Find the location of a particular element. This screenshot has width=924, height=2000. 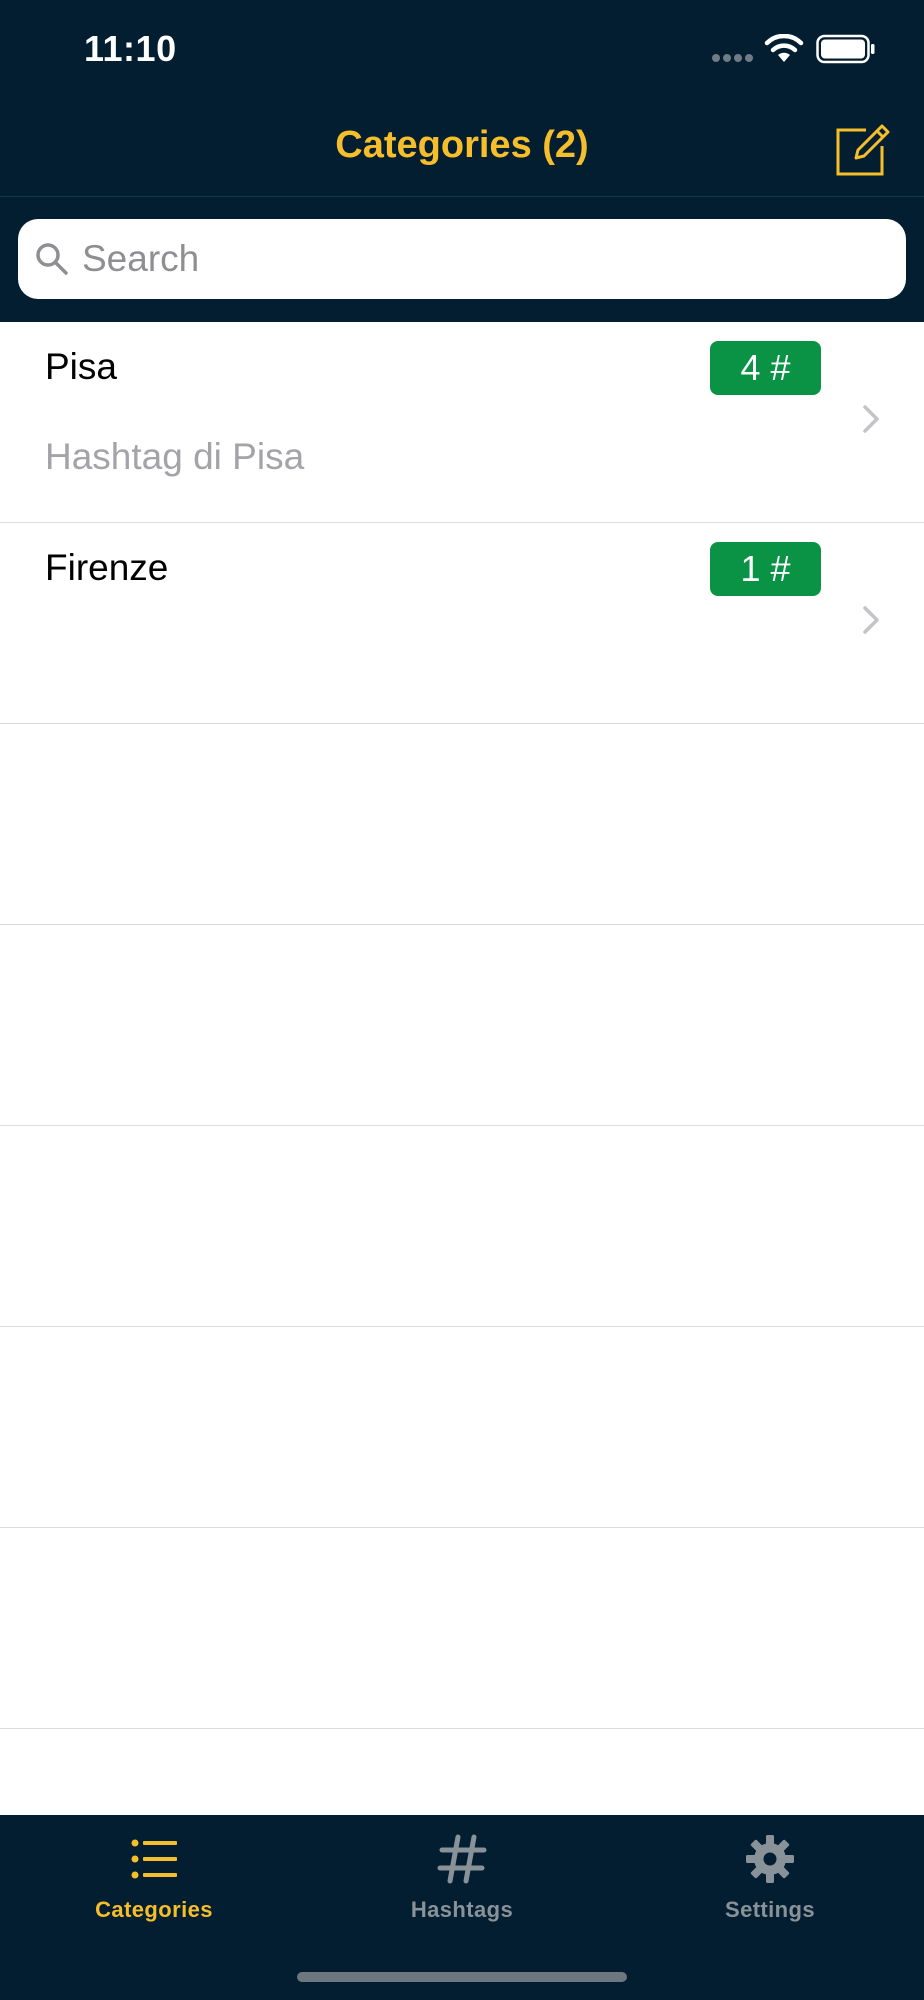

tab-hashtags: Hashtags is located at coordinates (462, 1875).